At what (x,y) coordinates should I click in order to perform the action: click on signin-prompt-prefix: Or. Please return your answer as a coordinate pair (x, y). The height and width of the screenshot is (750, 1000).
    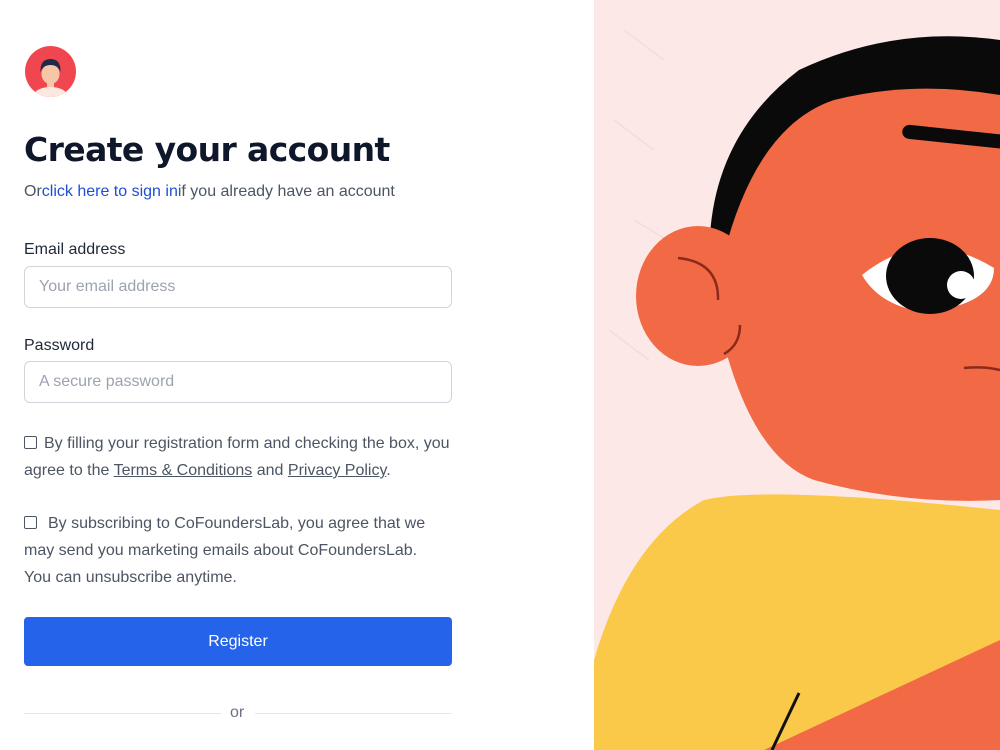
    Looking at the image, I should click on (33, 191).